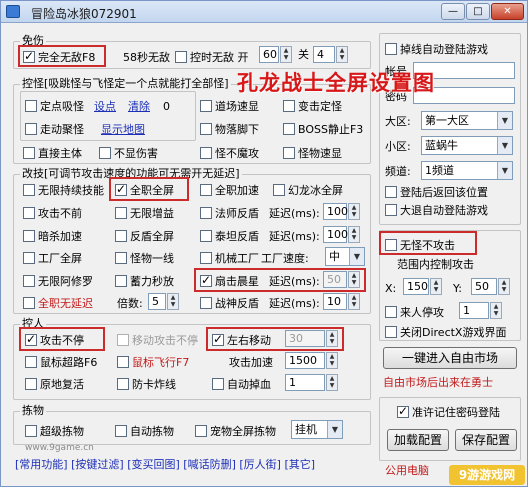 Image resolution: width=528 pixels, height=487 pixels. Describe the element at coordinates (229, 154) in the screenshot. I see `no-magic-attack-checkbox: 怪不魔攻` at that location.